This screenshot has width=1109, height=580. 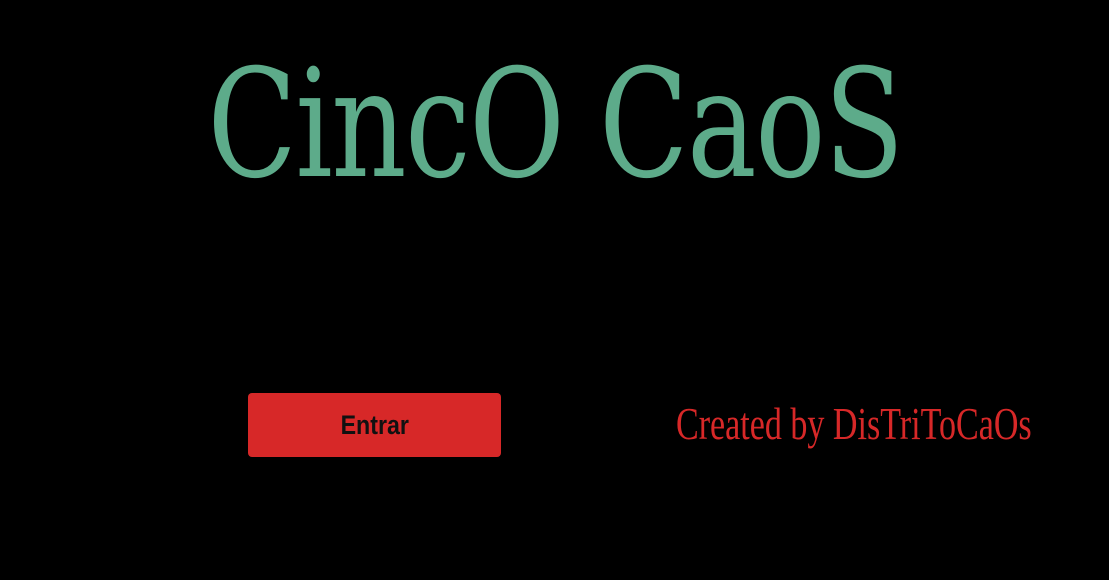 What do you see at coordinates (854, 423) in the screenshot?
I see `credits-text: Created by DisTriToCaOs` at bounding box center [854, 423].